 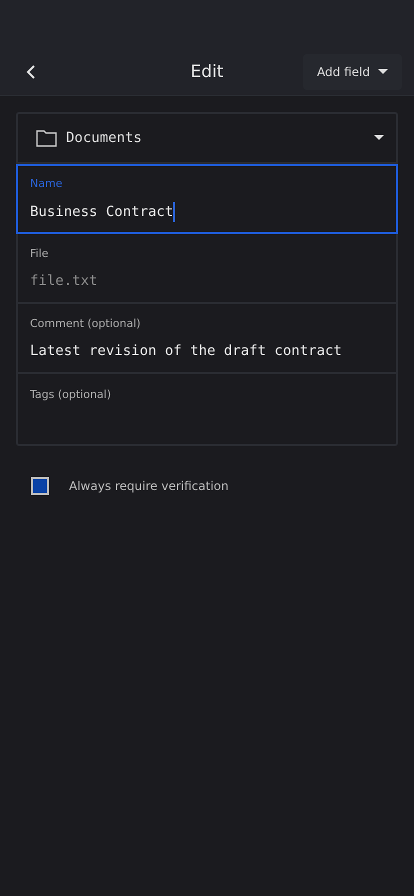 I want to click on text-field: Comment (optional) Latest revision of the draft contract, so click(x=207, y=339).